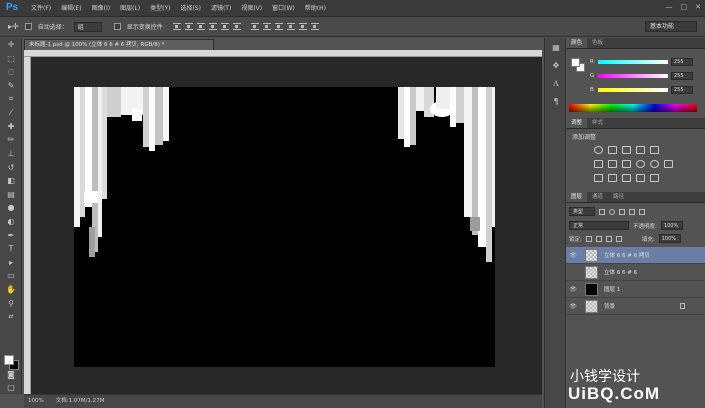  I want to click on curves-icon, so click(626, 150).